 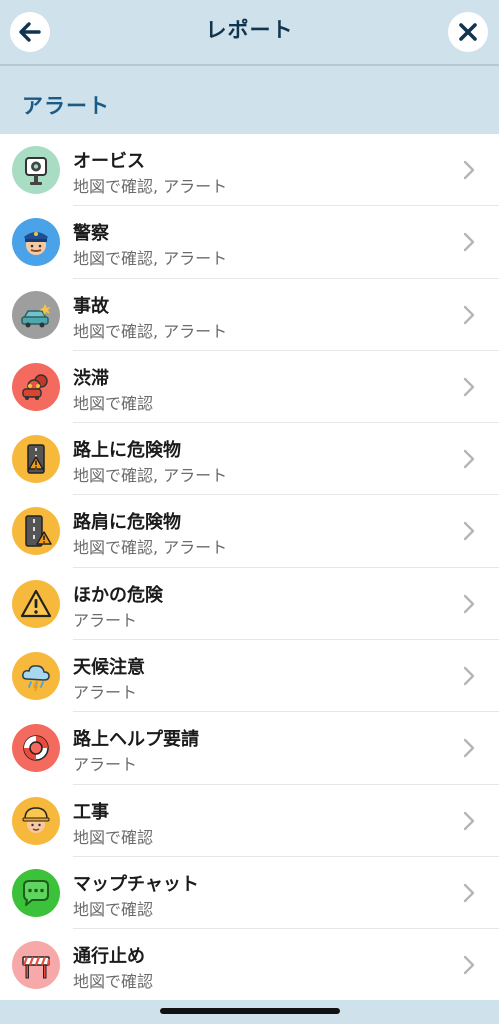 What do you see at coordinates (249, 242) in the screenshot?
I see `report-item-police: 警察 地図で確認, アラート` at bounding box center [249, 242].